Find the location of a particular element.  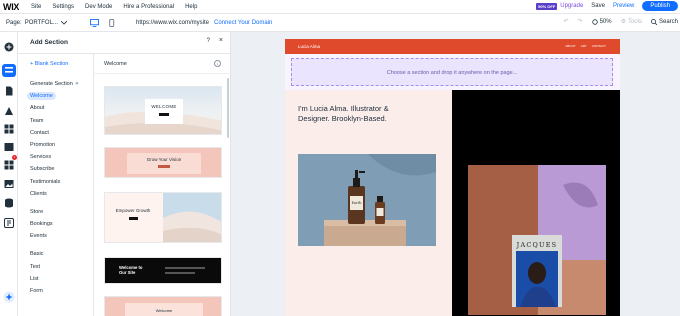

business-icon is located at coordinates (9, 147).